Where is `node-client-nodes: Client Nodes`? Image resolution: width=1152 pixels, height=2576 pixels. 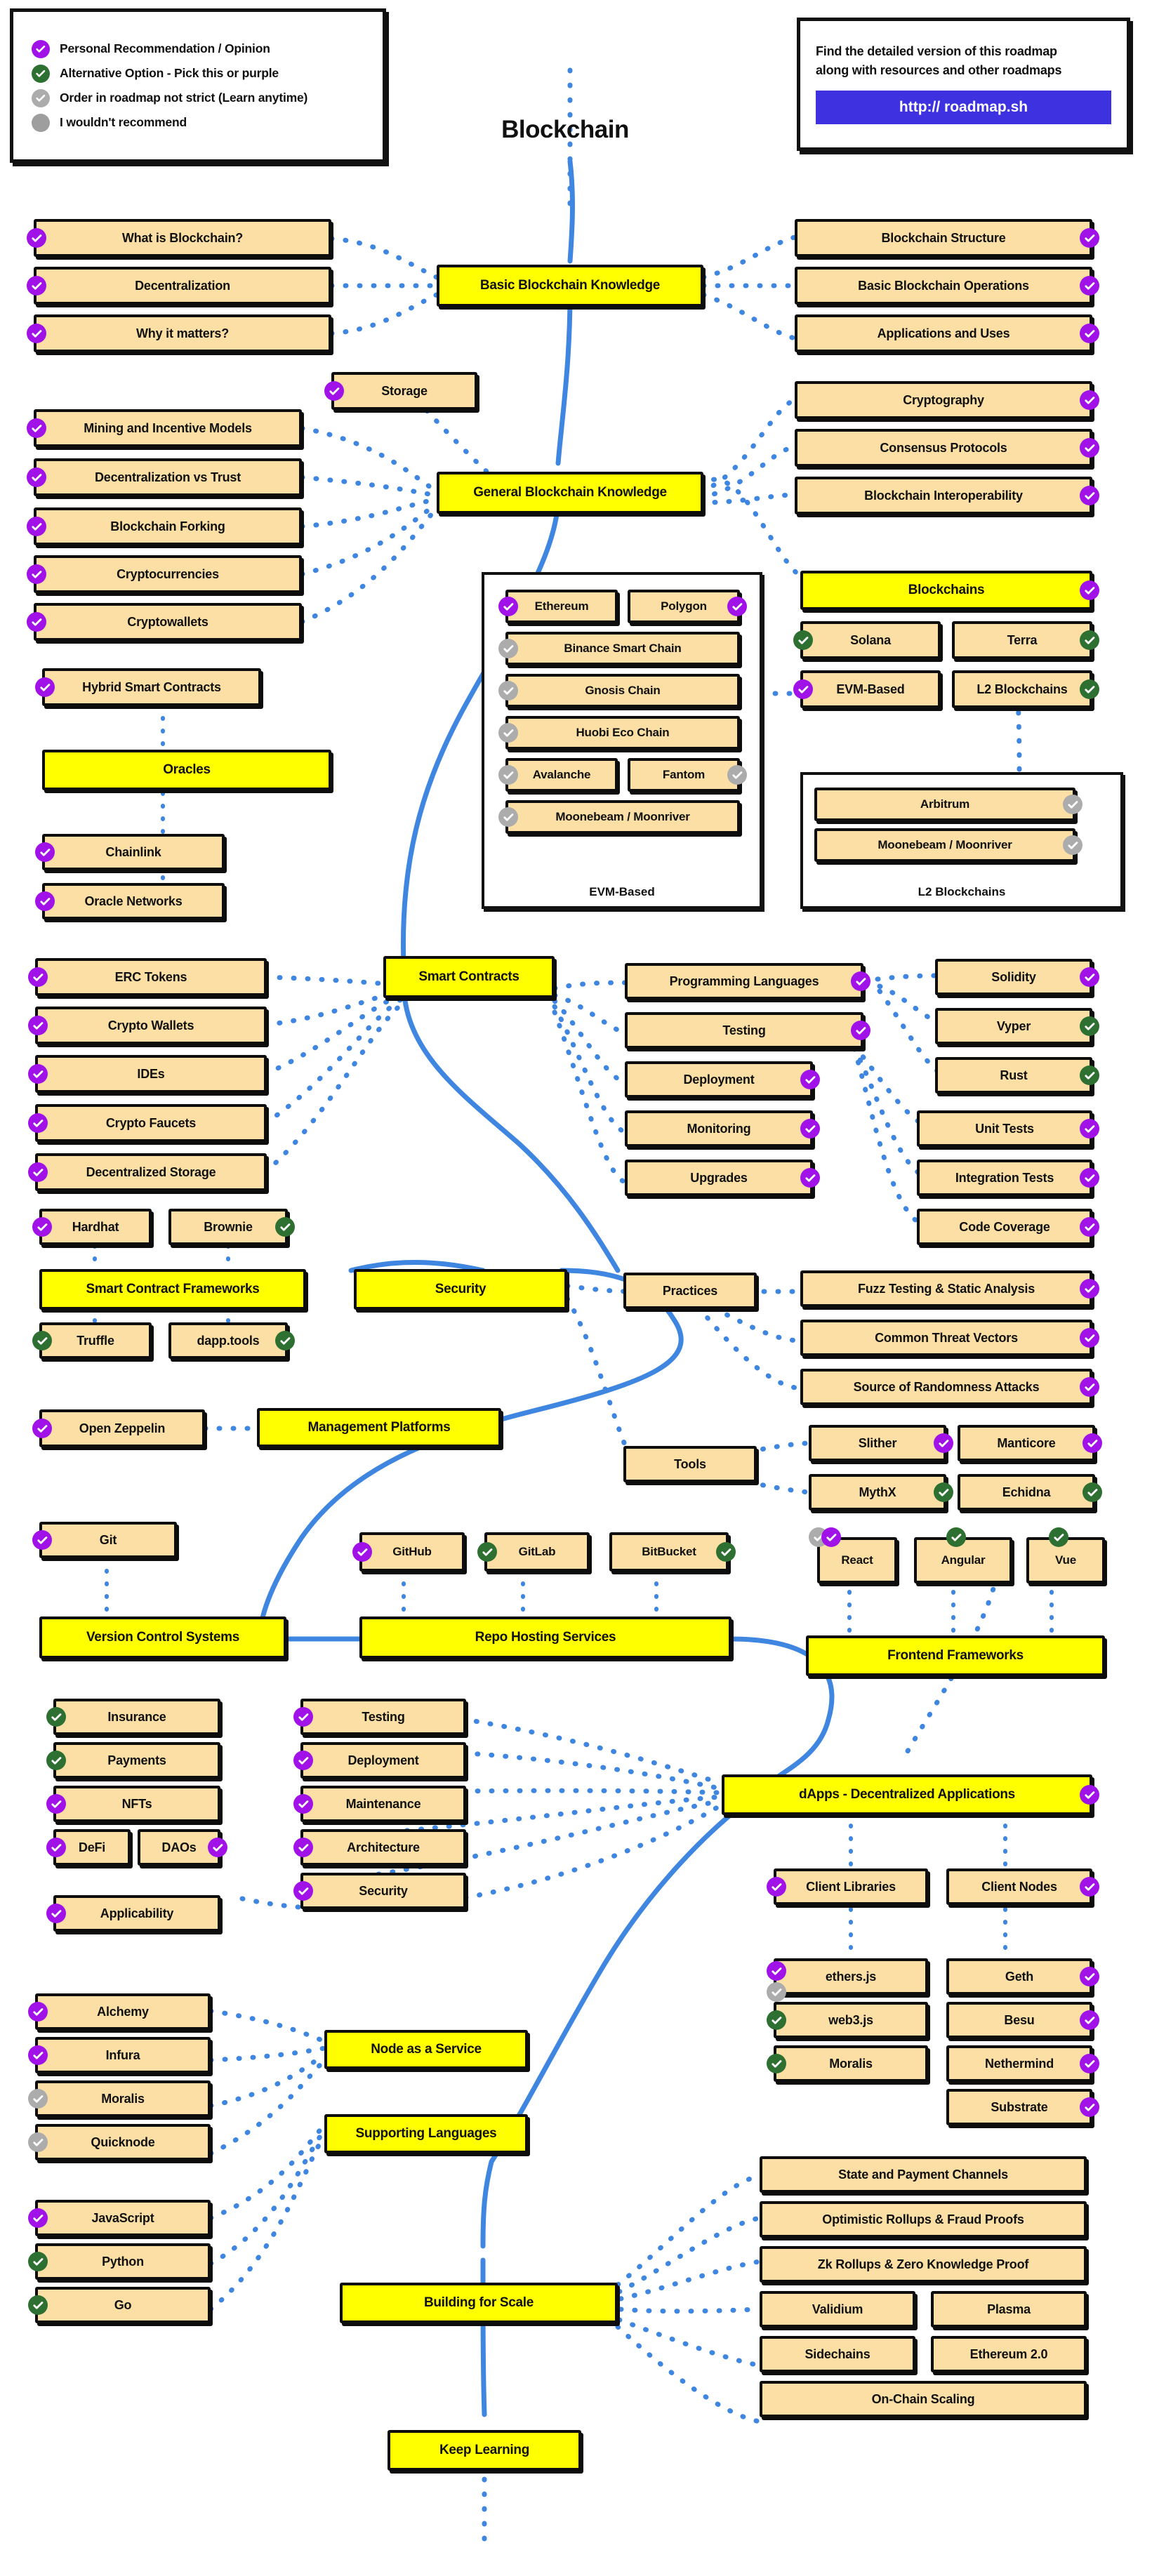
node-client-nodes: Client Nodes is located at coordinates (1022, 1887).